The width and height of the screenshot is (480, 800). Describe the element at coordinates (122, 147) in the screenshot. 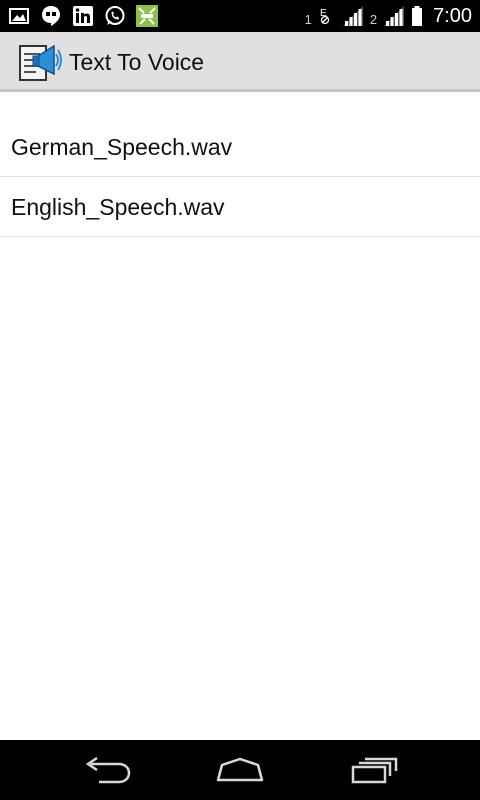

I see `file-name: German_Speech.wav` at that location.